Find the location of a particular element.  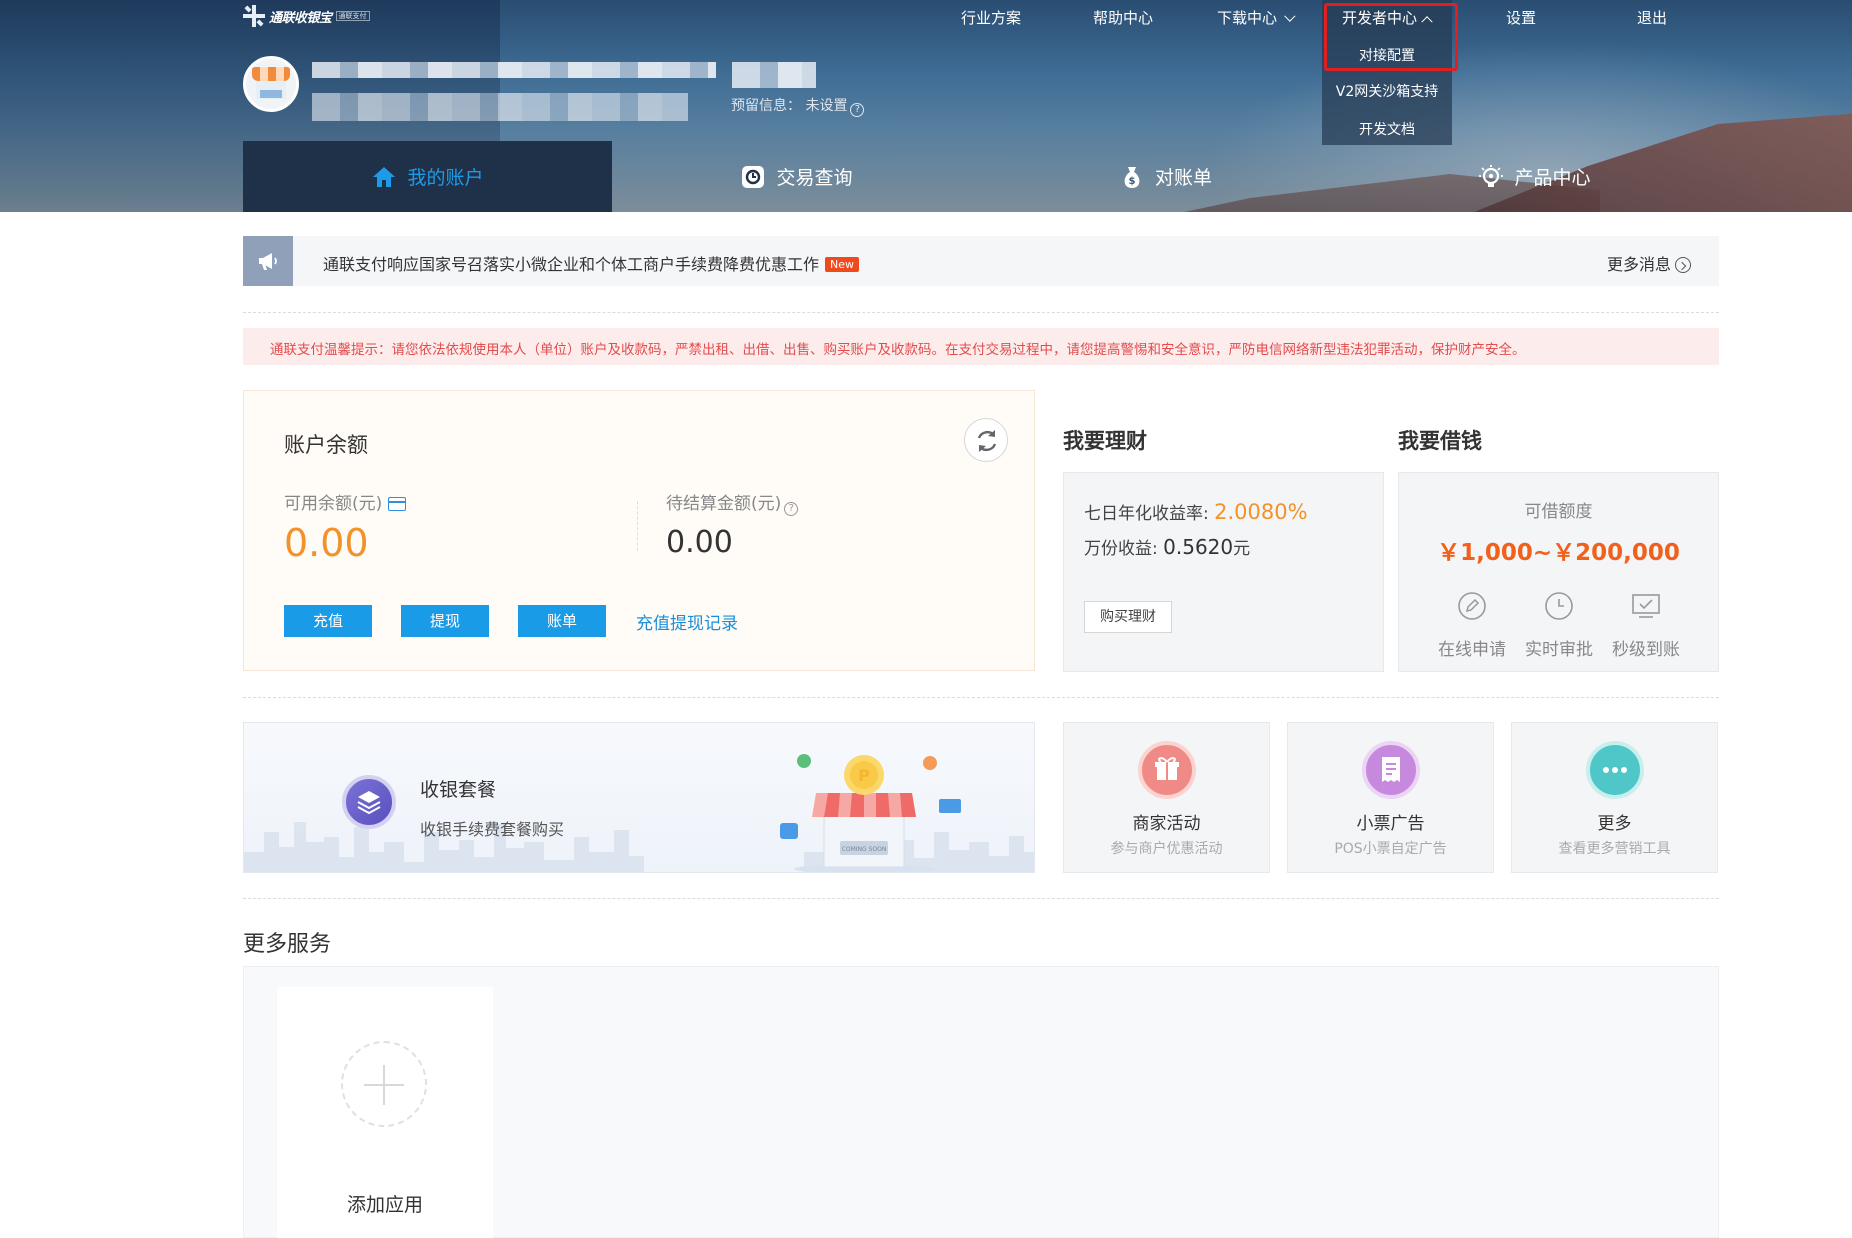

reserve-info: 预留信息： 未设置? is located at coordinates (798, 106).